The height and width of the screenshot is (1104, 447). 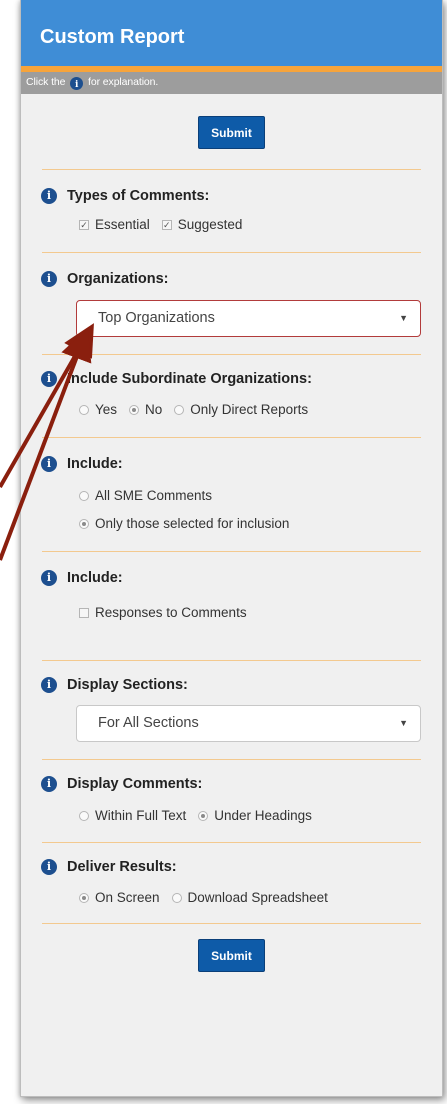 I want to click on deliver-title: Deliver Results:, so click(x=122, y=867).